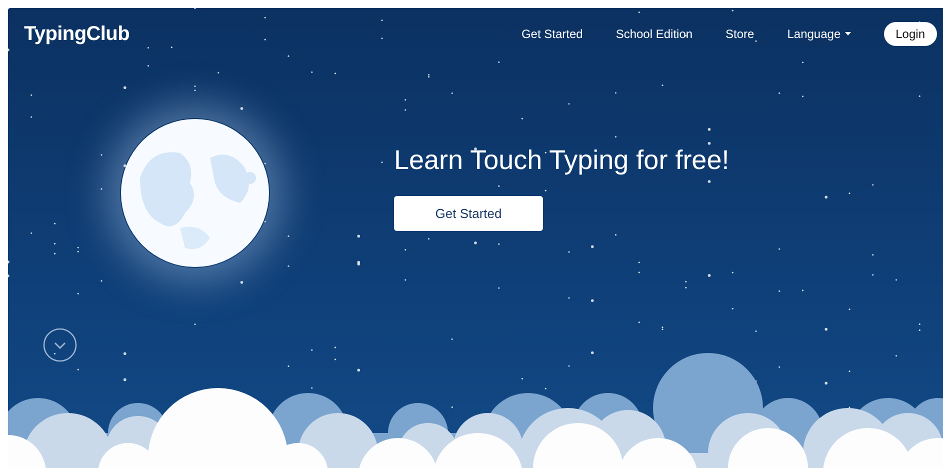  What do you see at coordinates (814, 34) in the screenshot?
I see `language-dropdown: Language` at bounding box center [814, 34].